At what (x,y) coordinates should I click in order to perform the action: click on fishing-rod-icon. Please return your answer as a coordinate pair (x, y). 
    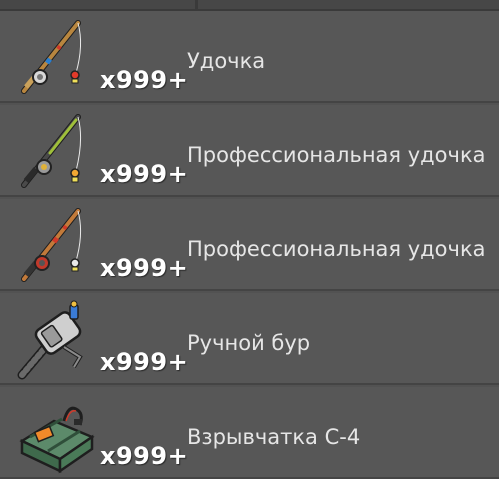
    Looking at the image, I should click on (56, 57).